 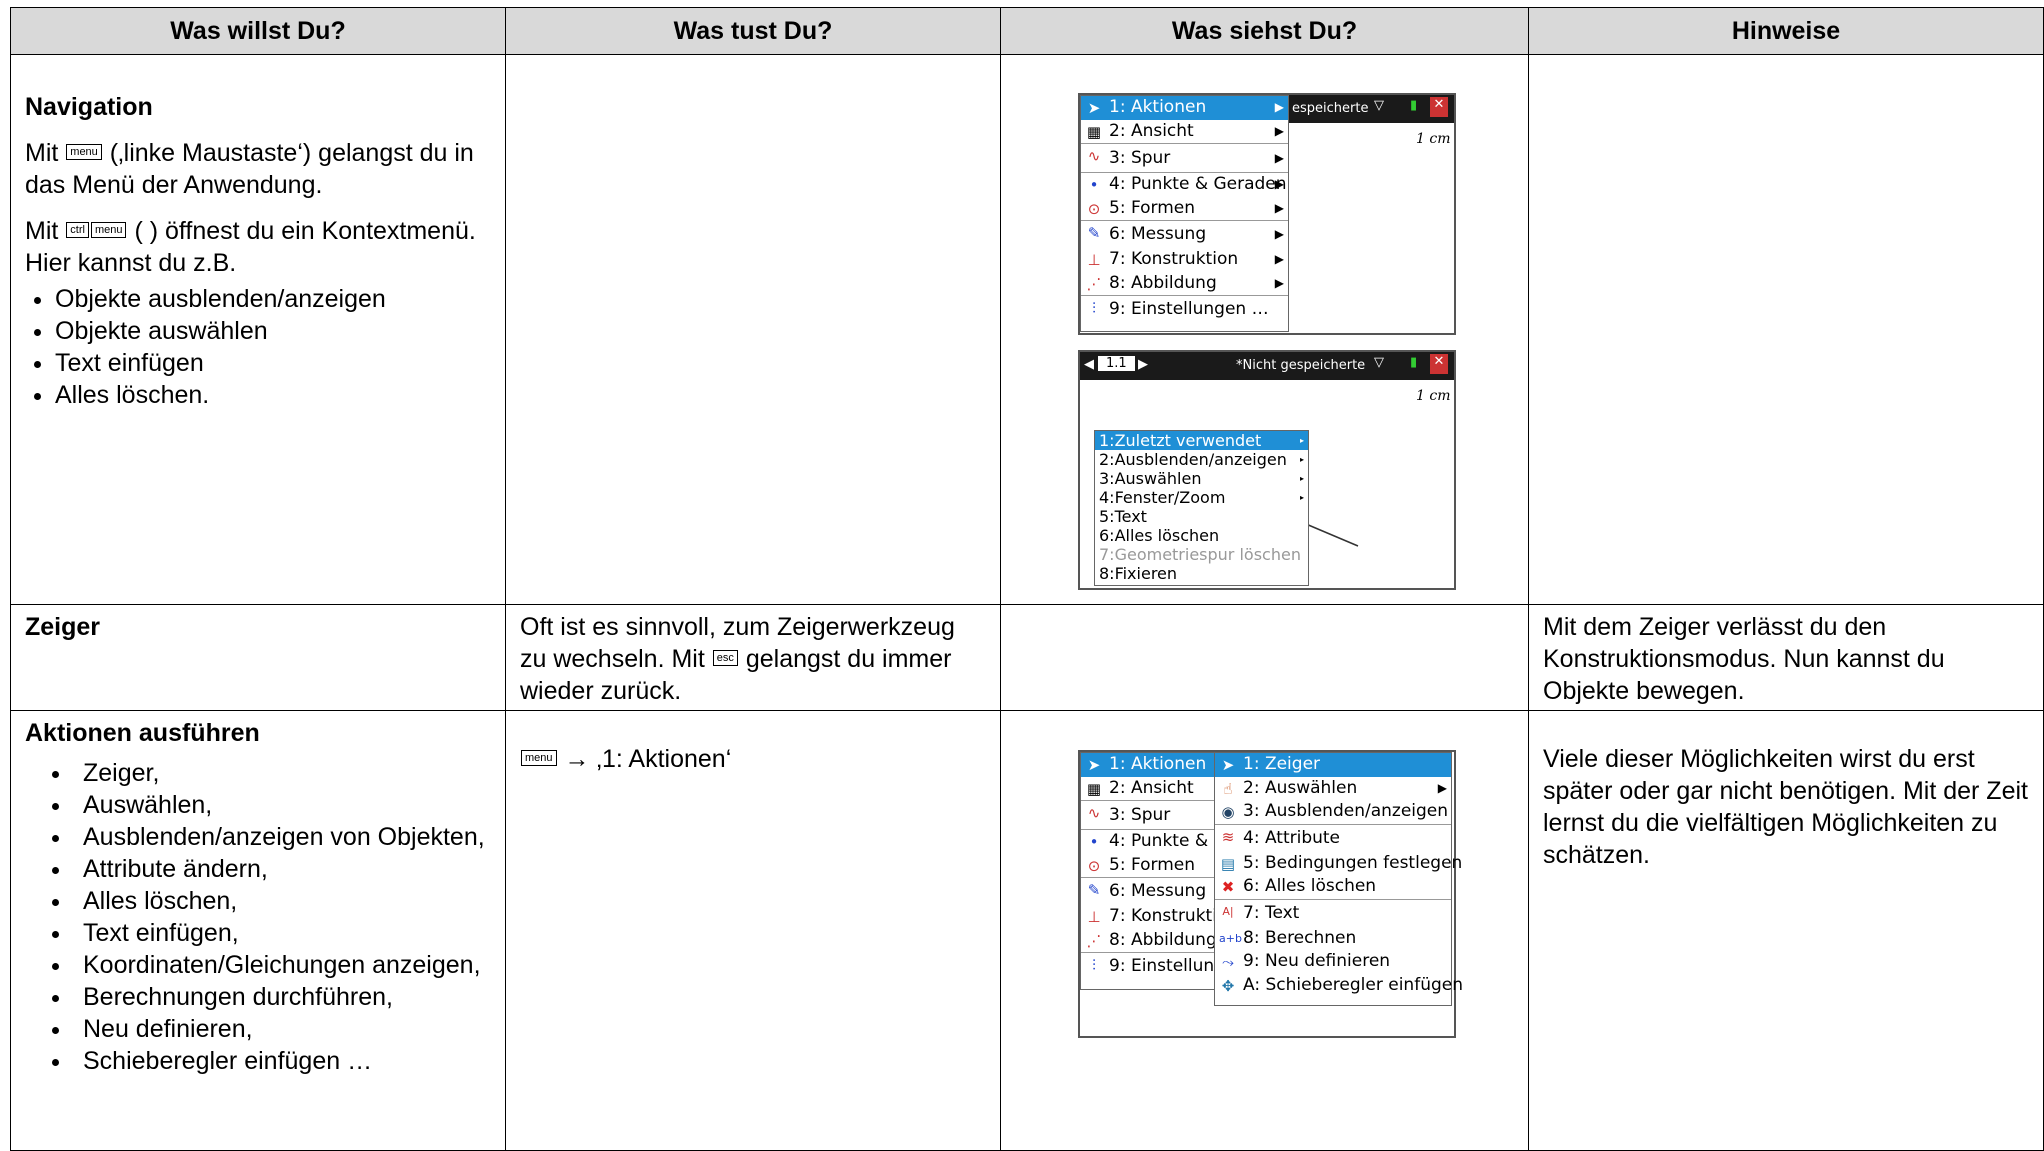 What do you see at coordinates (77, 230) in the screenshot?
I see `ctrl-key-icon: ctrl` at bounding box center [77, 230].